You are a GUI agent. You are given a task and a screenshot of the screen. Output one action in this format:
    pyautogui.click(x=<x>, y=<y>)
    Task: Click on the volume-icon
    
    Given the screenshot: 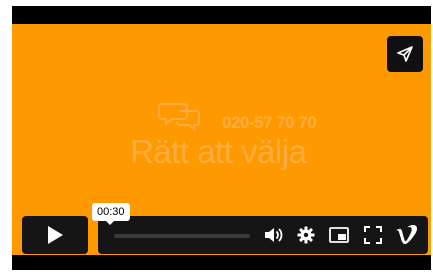 What is the action you would take?
    pyautogui.click(x=274, y=235)
    